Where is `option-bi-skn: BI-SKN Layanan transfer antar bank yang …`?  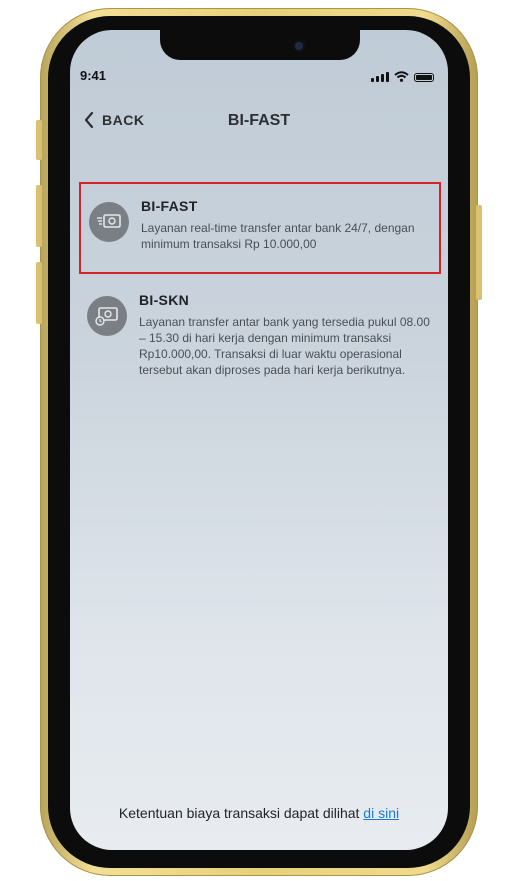 option-bi-skn: BI-SKN Layanan transfer antar bank yang … is located at coordinates (260, 334).